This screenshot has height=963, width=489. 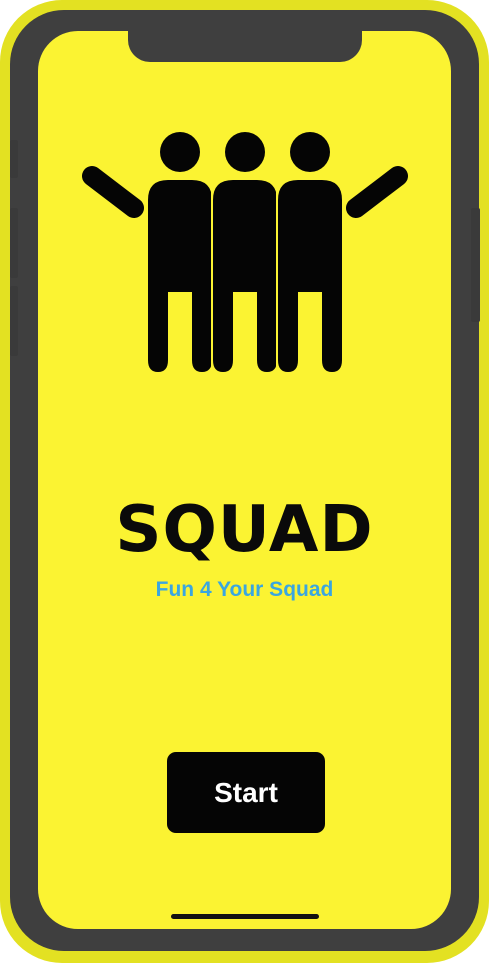 What do you see at coordinates (245, 916) in the screenshot?
I see `home-indicator` at bounding box center [245, 916].